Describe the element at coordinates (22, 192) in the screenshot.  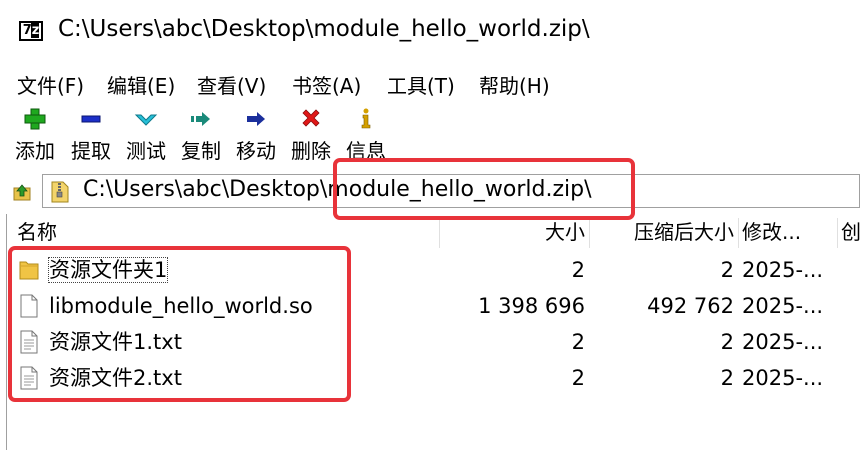
I see `folder-up-icon` at that location.